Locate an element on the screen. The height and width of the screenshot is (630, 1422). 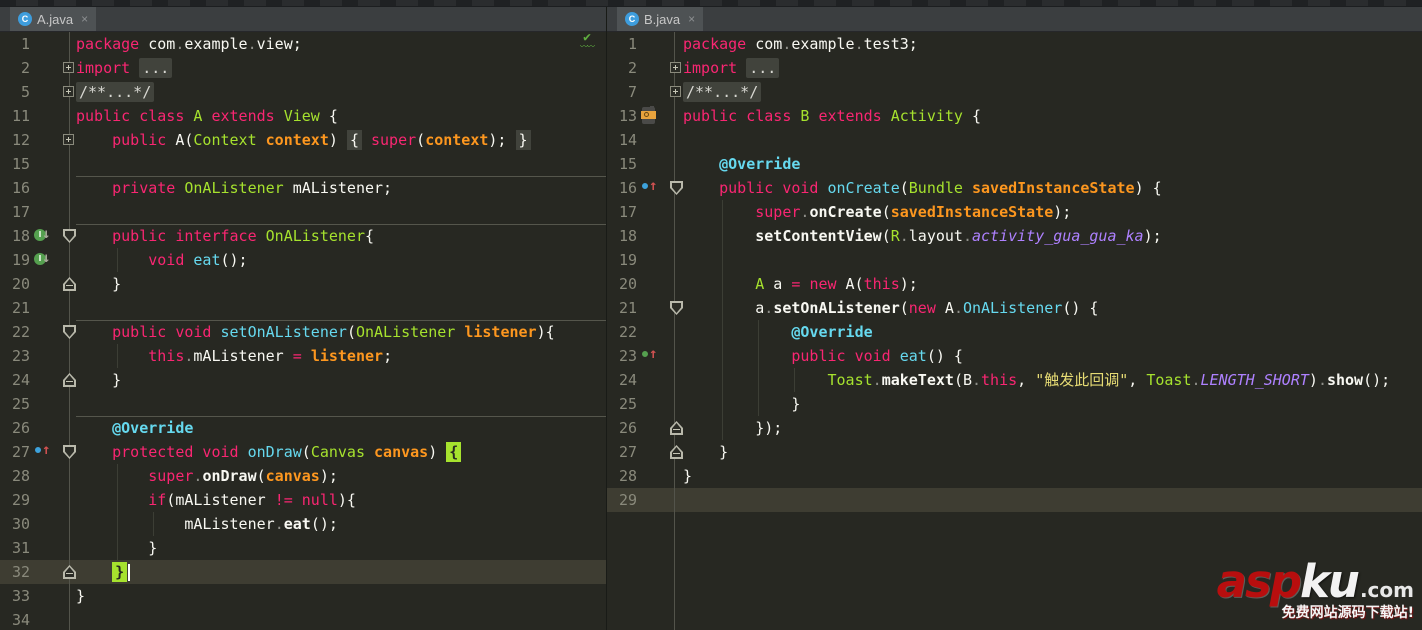
gutter: 5 is located at coordinates (38, 92).